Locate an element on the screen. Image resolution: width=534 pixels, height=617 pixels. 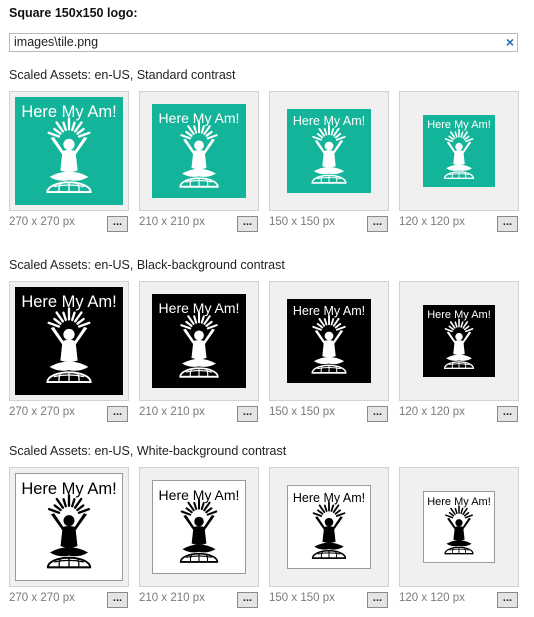
asset-preview-standard-0: Here My Am! is located at coordinates (69, 151).